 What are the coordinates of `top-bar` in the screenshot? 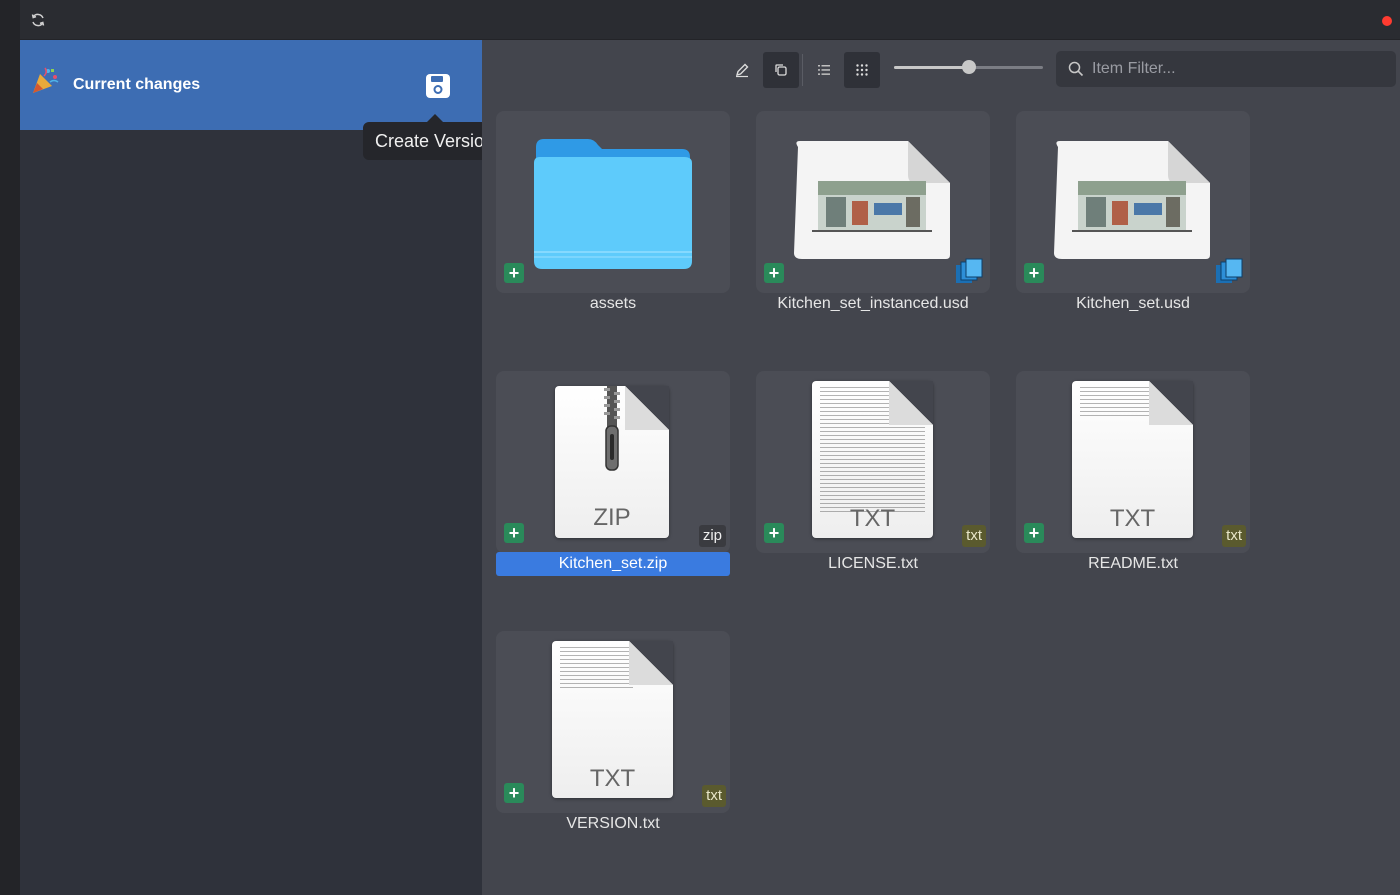 It's located at (710, 20).